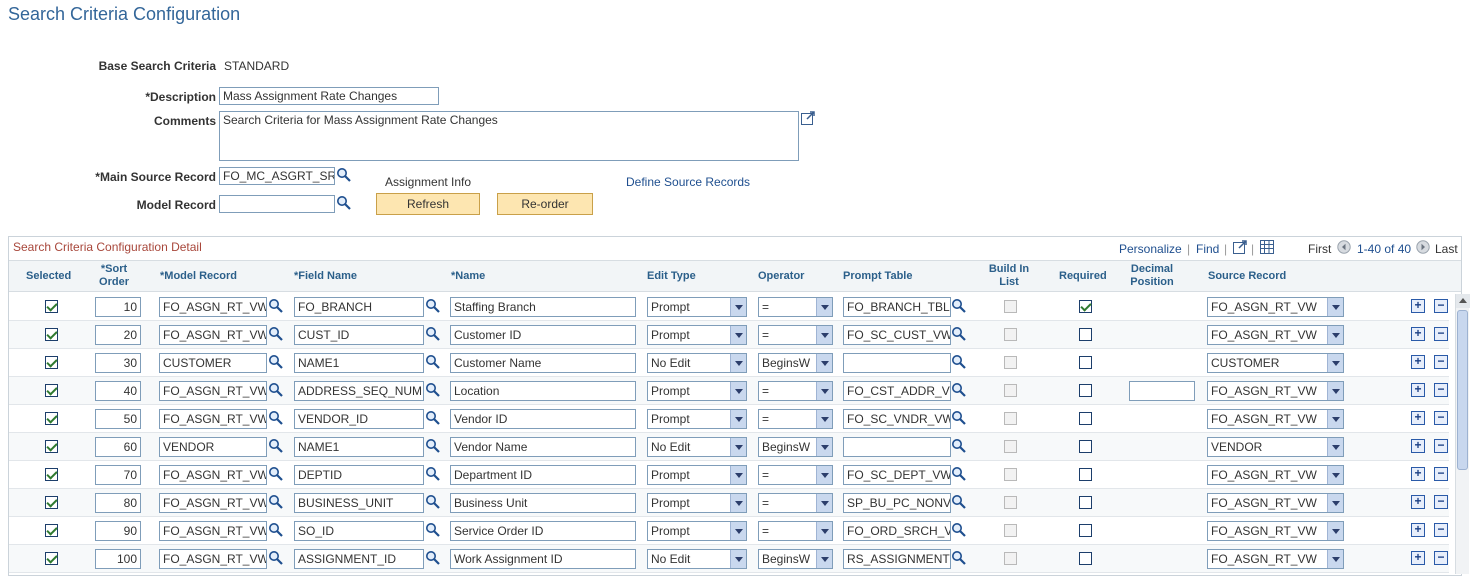 The width and height of the screenshot is (1474, 576). I want to click on prompt-table-input, so click(897, 363).